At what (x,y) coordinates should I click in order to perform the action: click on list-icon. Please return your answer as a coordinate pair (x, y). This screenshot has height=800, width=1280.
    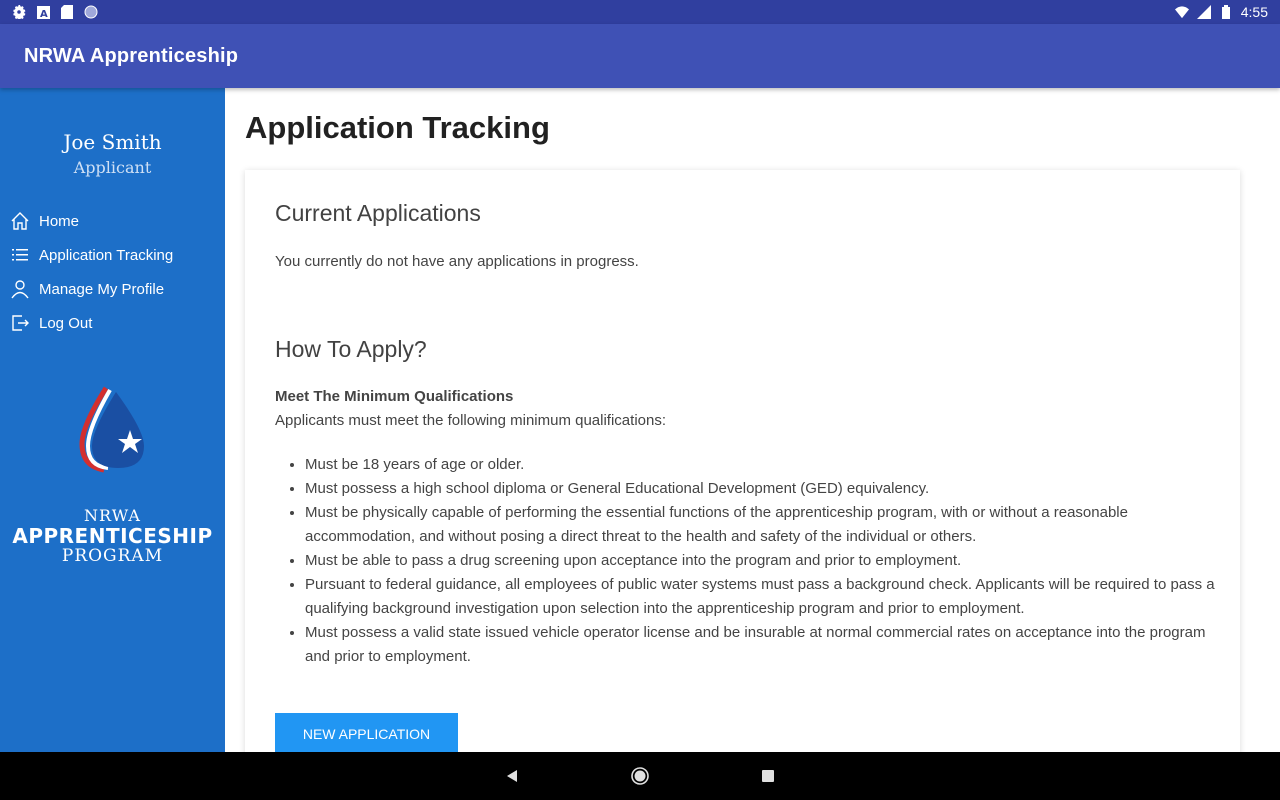
    Looking at the image, I should click on (20, 255).